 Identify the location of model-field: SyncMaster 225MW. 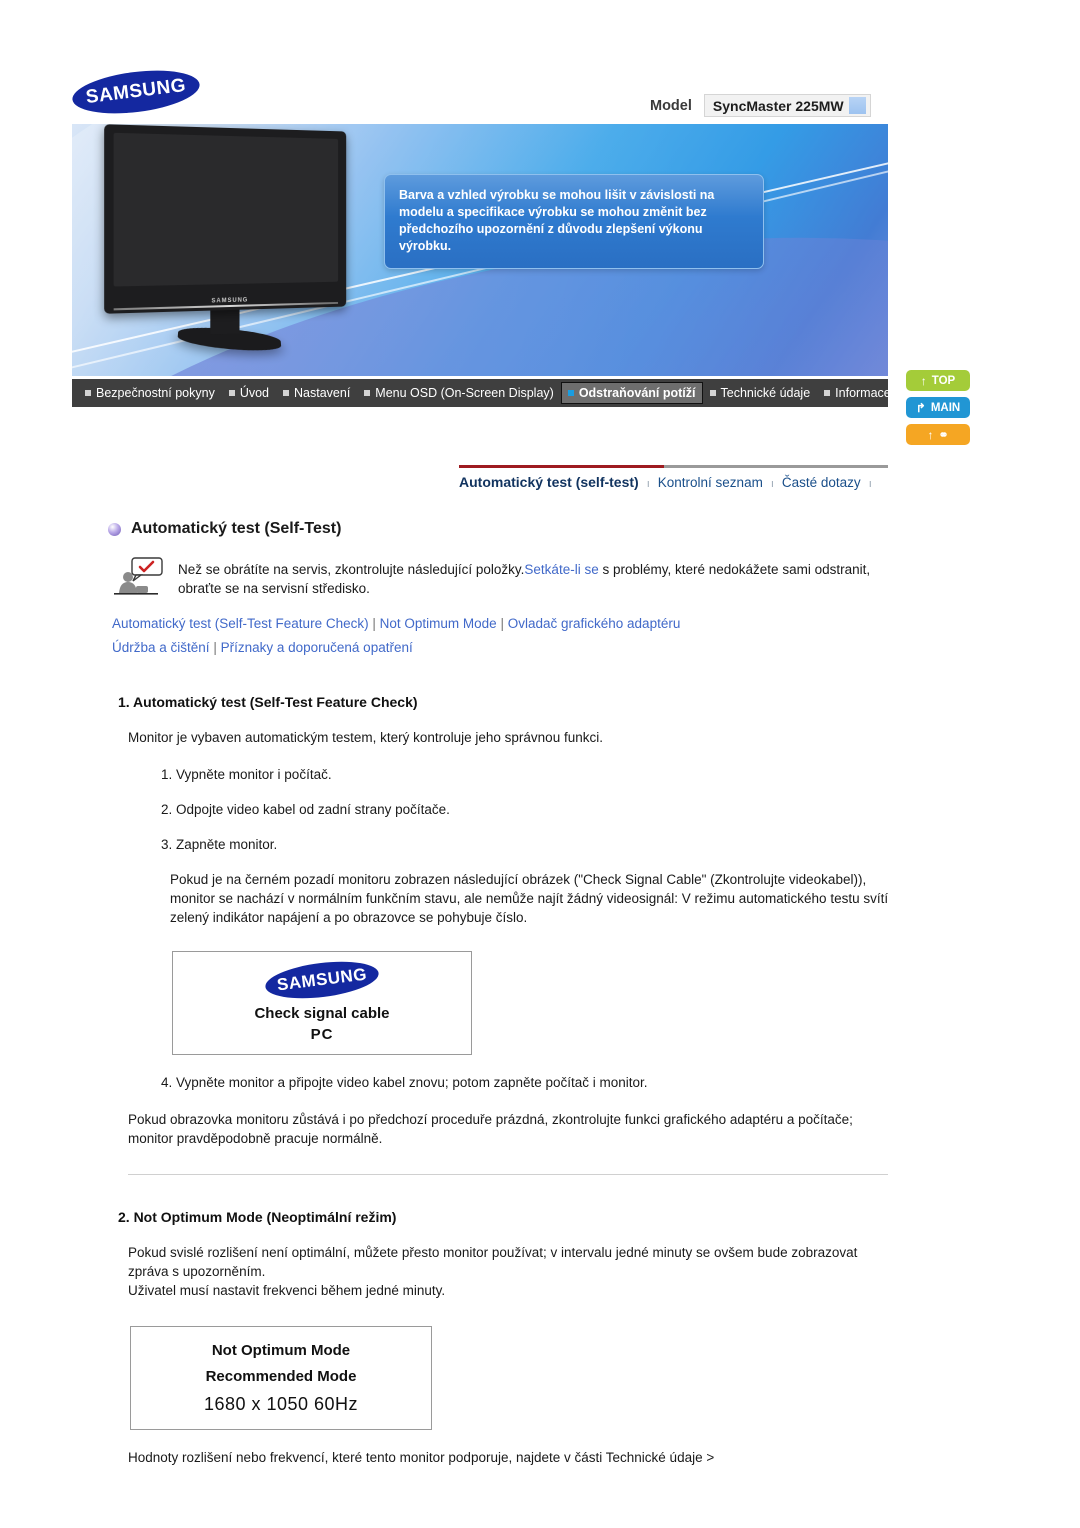
(787, 105).